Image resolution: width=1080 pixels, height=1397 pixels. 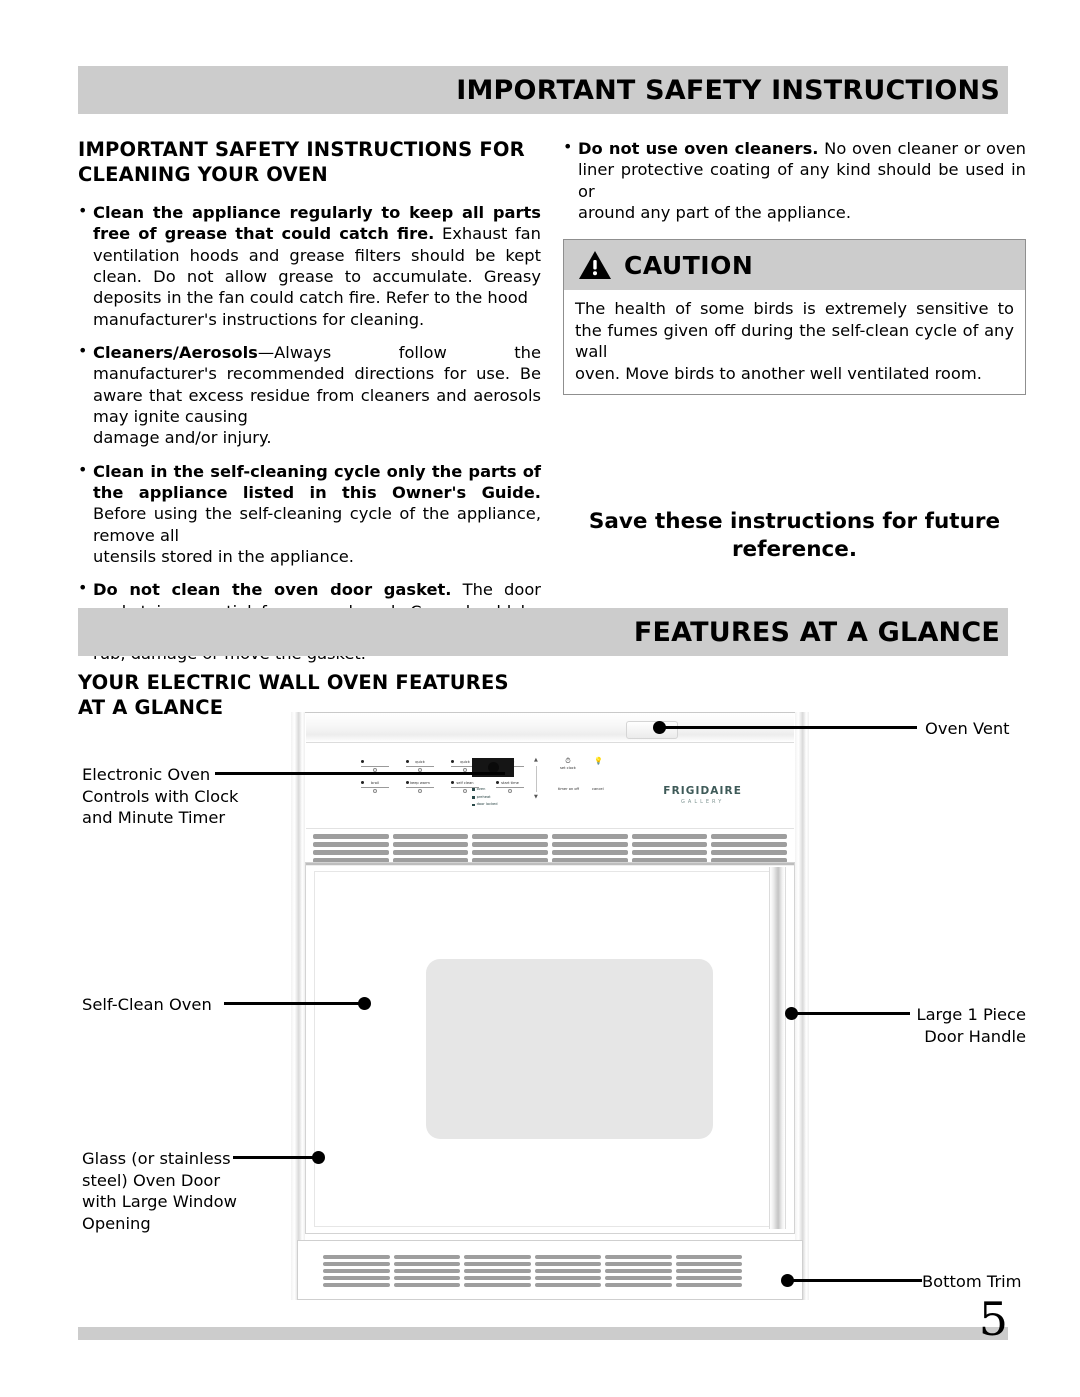 I want to click on warning-triangle-icon, so click(x=595, y=265).